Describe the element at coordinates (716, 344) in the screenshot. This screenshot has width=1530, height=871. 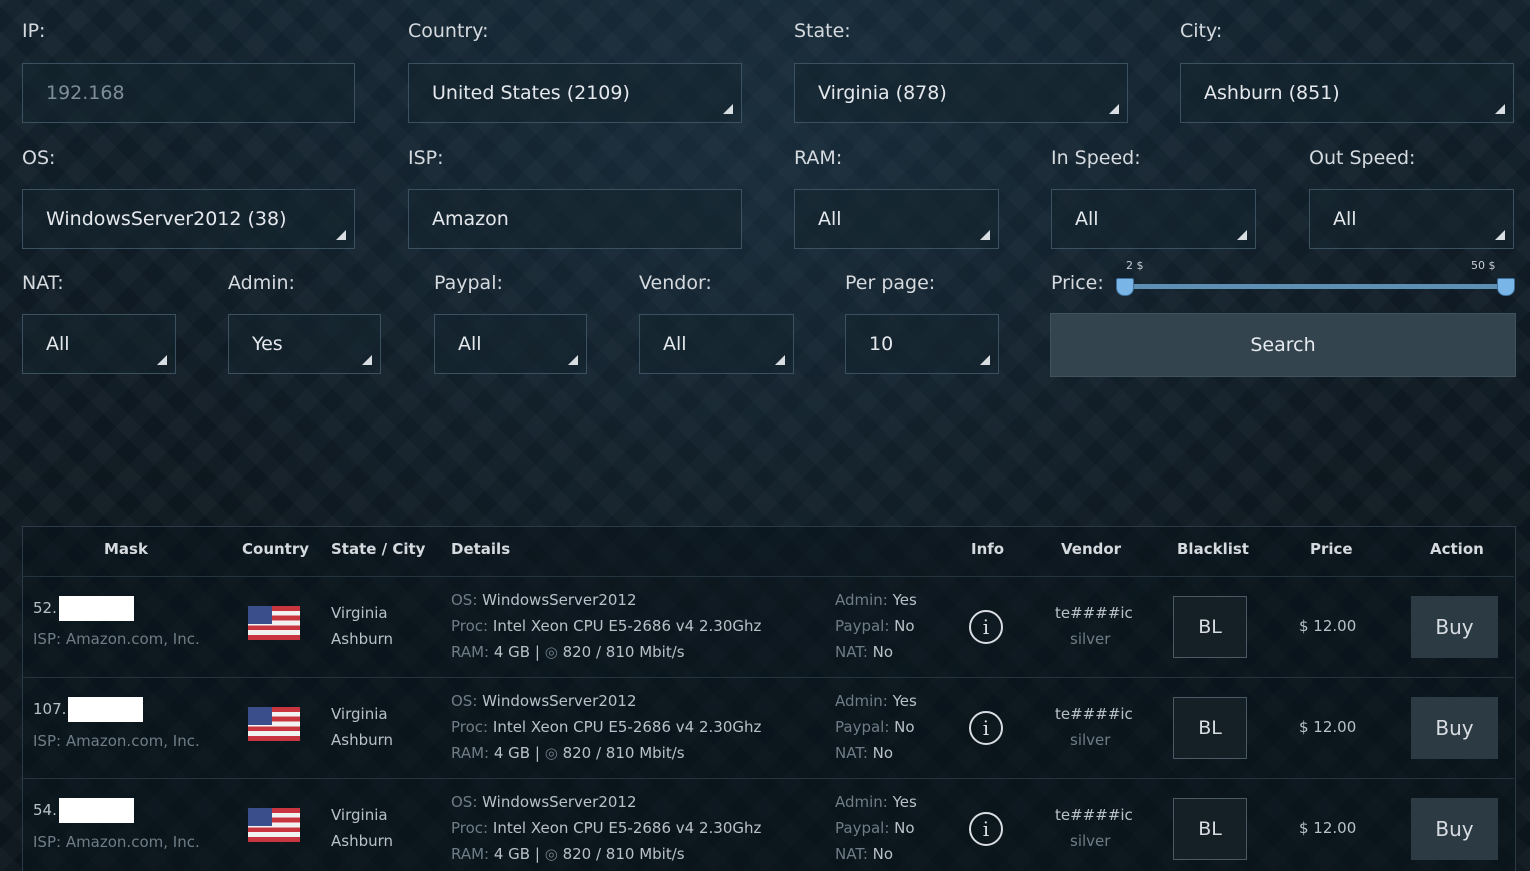
I see `vendor-select: All` at that location.